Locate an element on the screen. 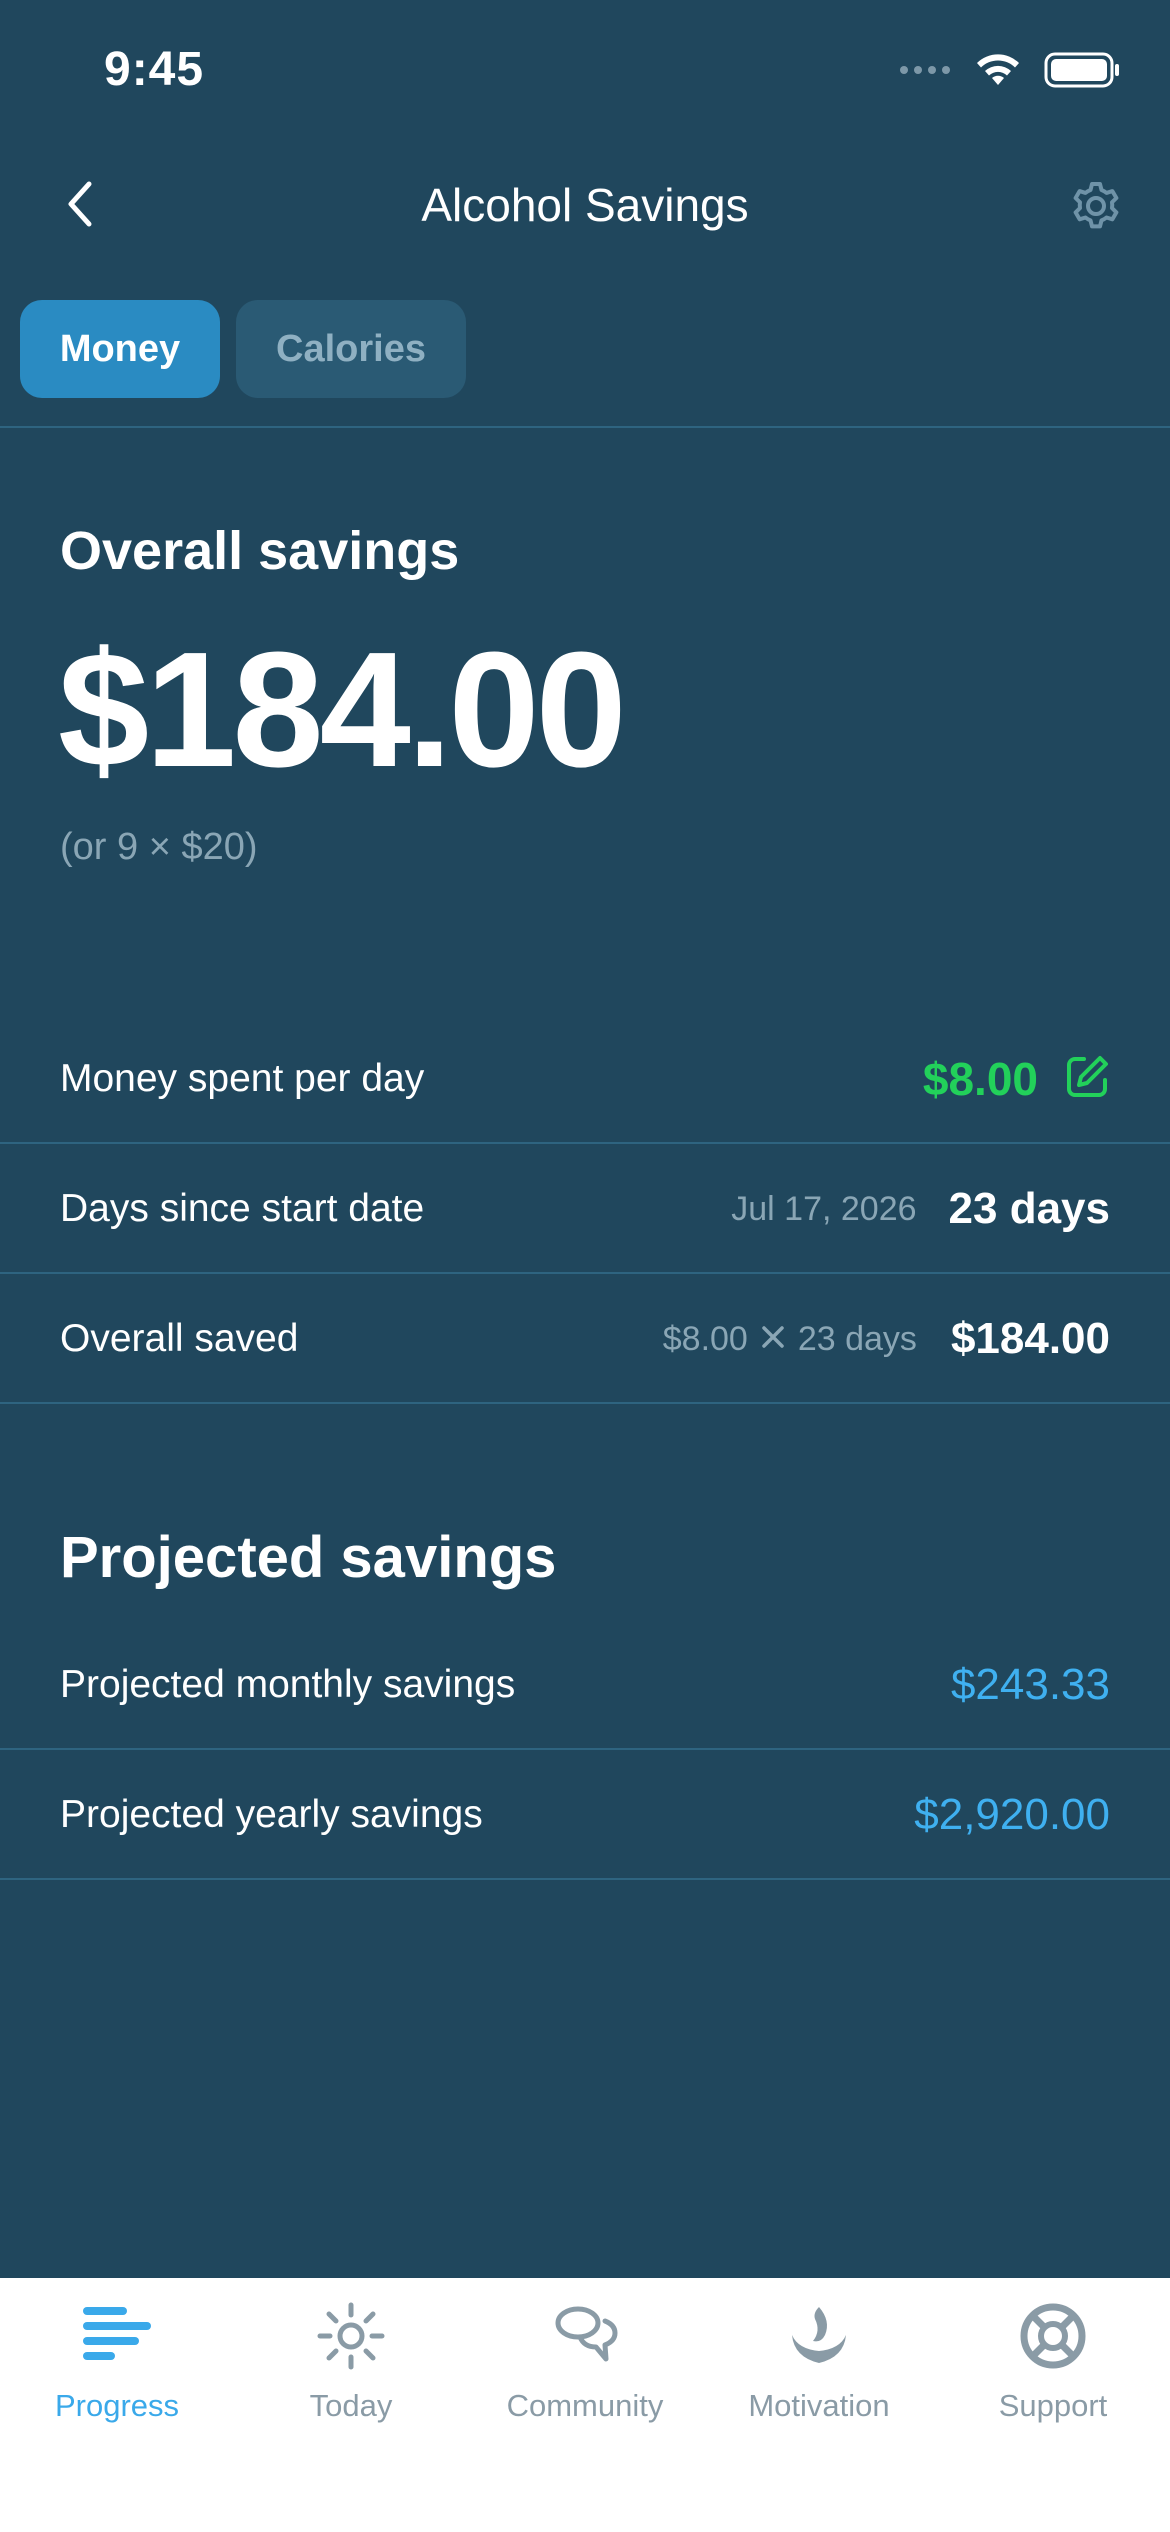 The height and width of the screenshot is (2532, 1170). tab-community: Community is located at coordinates (585, 2361).